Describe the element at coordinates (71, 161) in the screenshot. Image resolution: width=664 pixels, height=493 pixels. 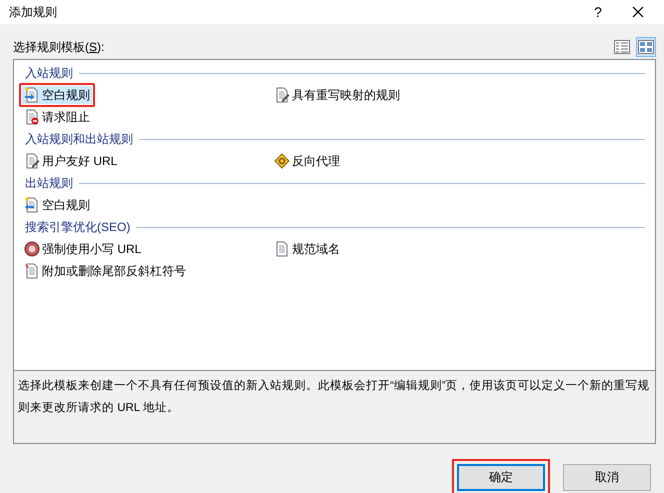
I see `template-item: 用户友好 URL` at that location.